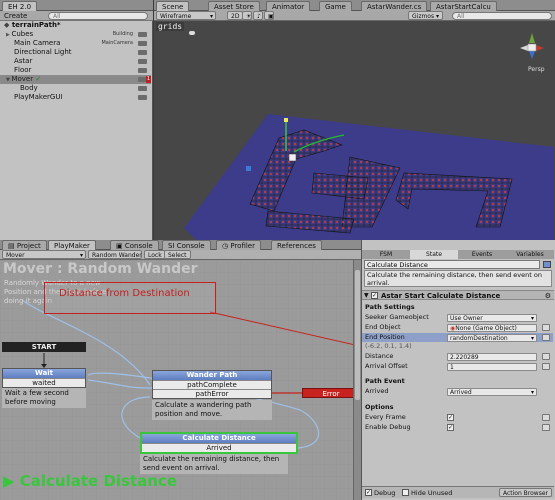 This screenshot has height=500, width=555. What do you see at coordinates (75, 88) in the screenshot?
I see `hierarchy-item: Body` at bounding box center [75, 88].